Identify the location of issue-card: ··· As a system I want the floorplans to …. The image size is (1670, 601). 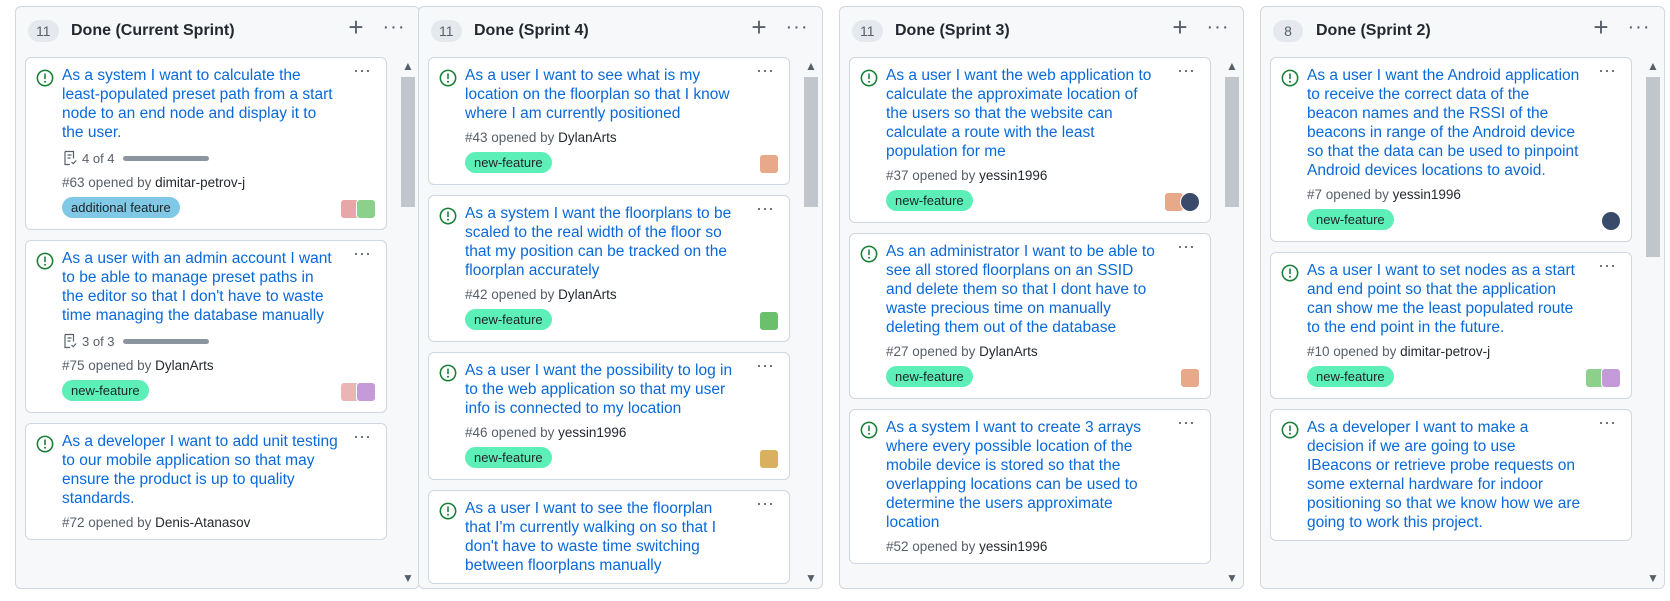
(609, 268).